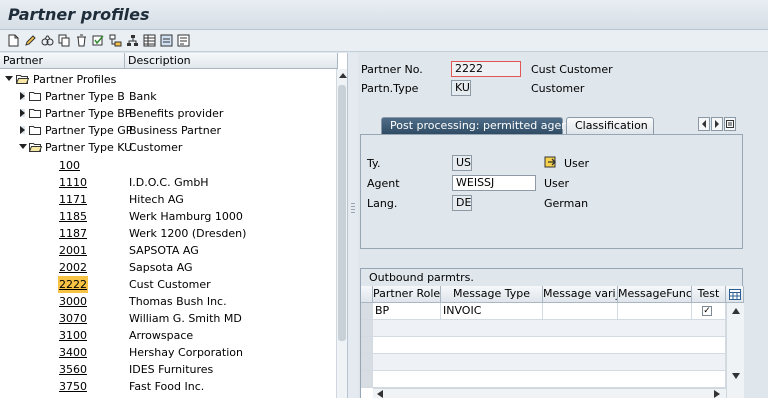 This screenshot has width=768, height=398. I want to click on delete-icon, so click(81, 40).